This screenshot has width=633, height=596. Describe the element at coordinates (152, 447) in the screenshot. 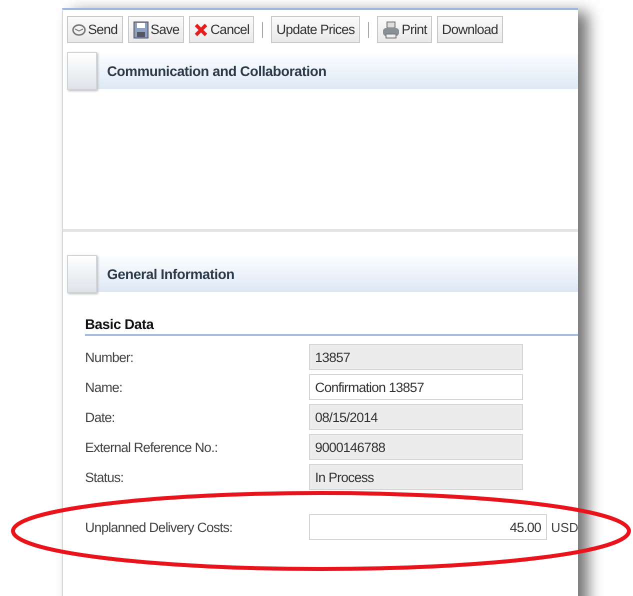

I see `field-label: External Reference No.:` at that location.